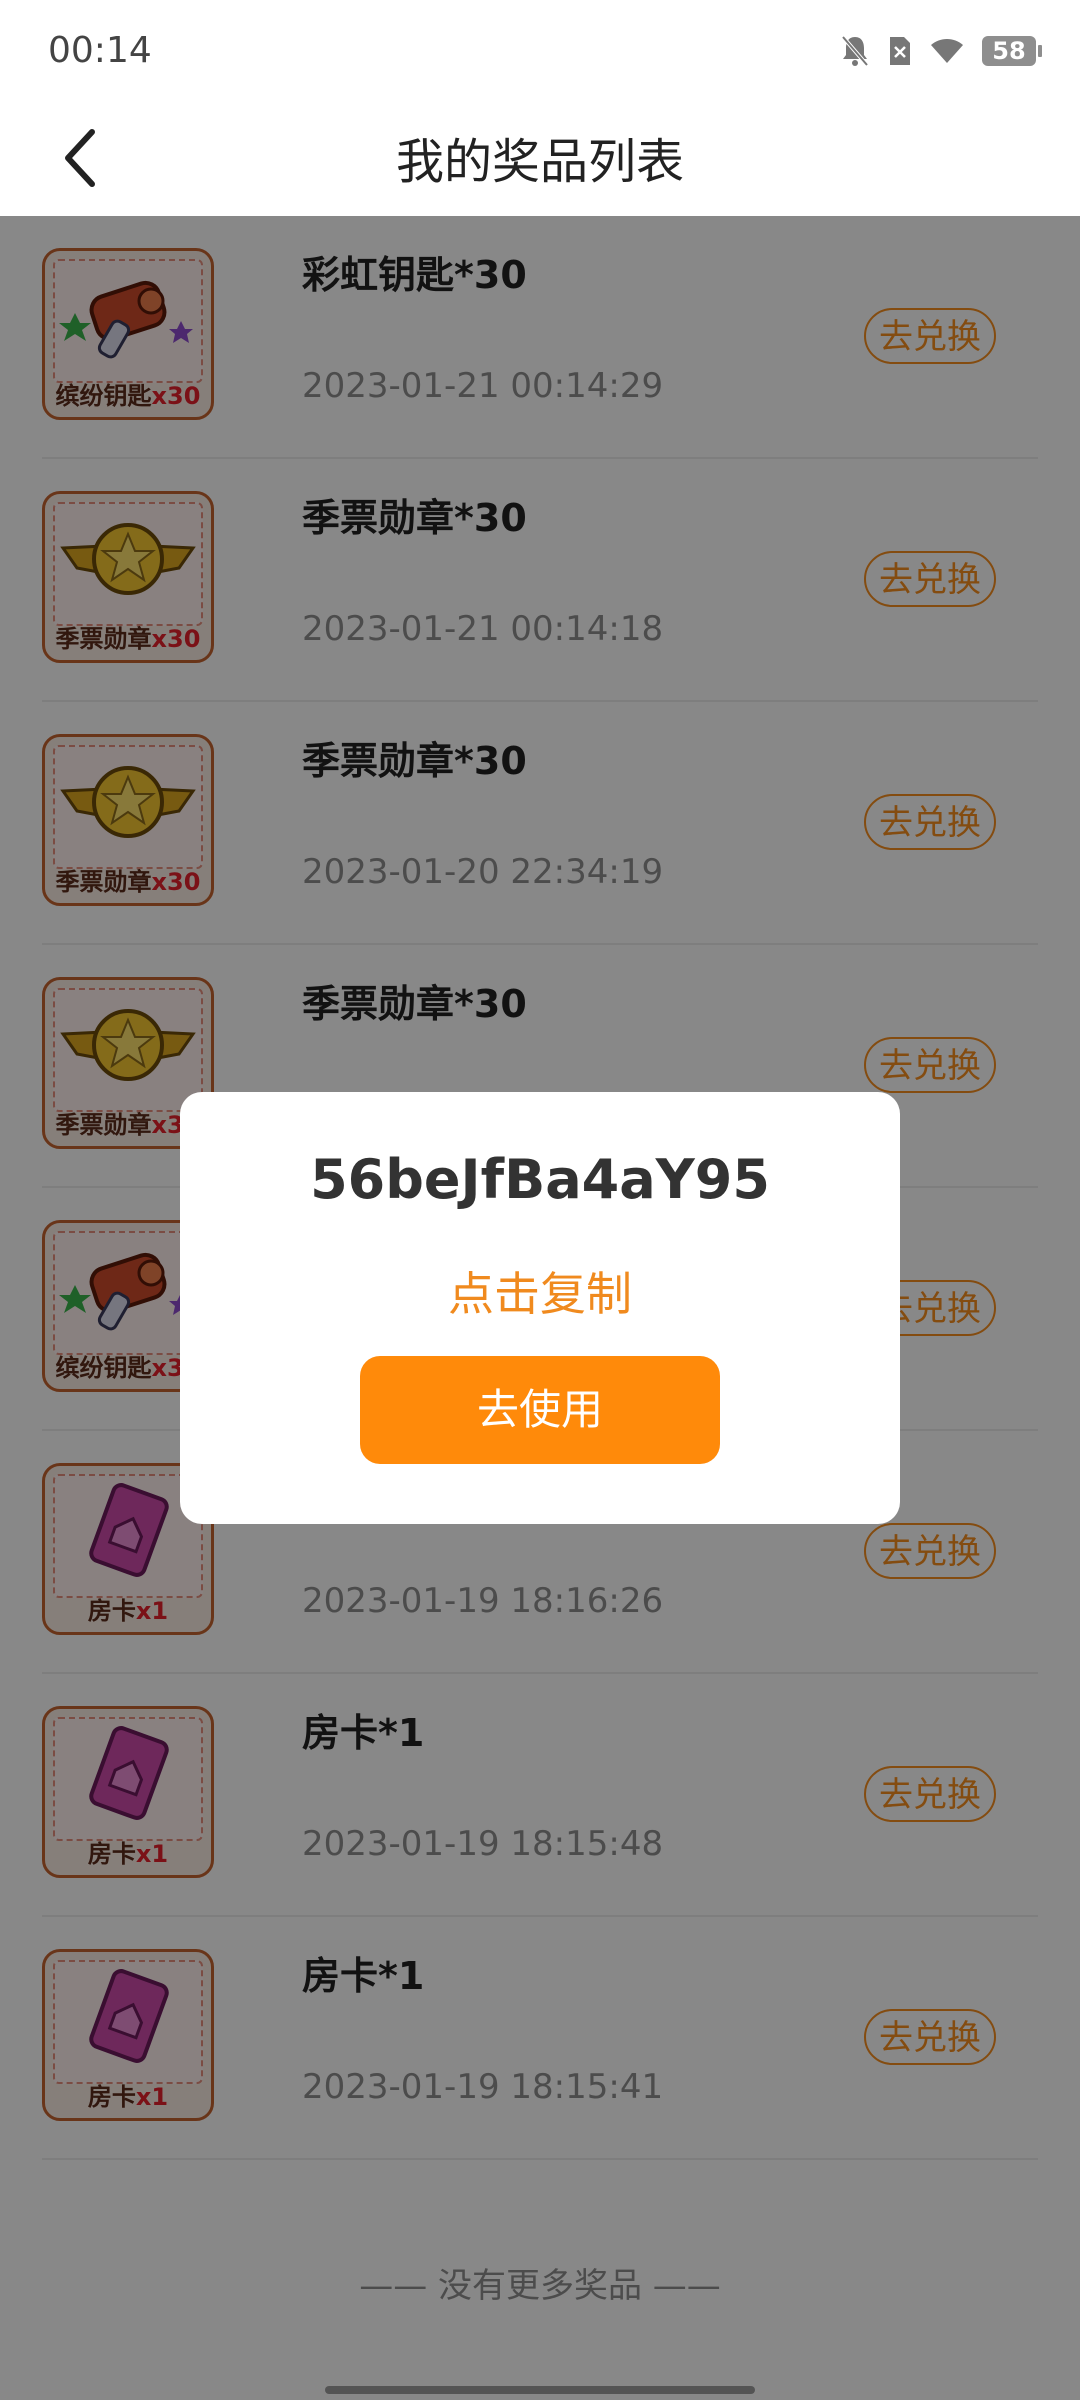 This screenshot has width=1080, height=2400. I want to click on status-time: 00:14, so click(100, 50).